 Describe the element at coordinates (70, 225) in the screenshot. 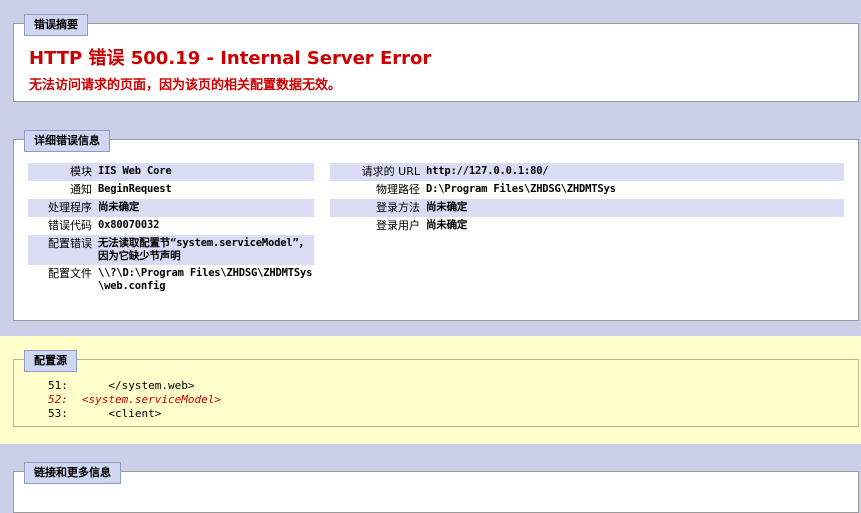

I see `detail-label: 错误代码` at that location.